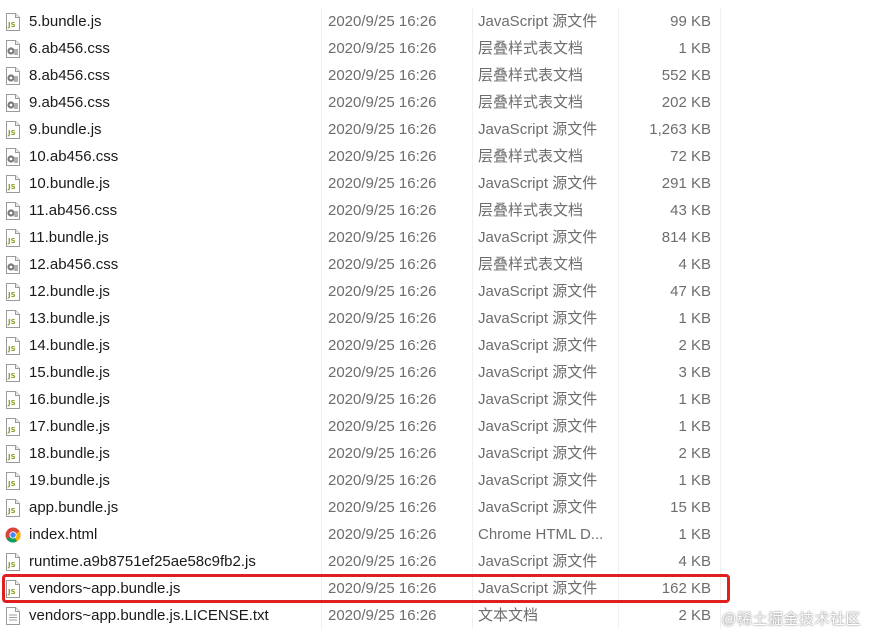 This screenshot has height=643, width=877. Describe the element at coordinates (690, 156) in the screenshot. I see `file-size: 72 KB` at that location.